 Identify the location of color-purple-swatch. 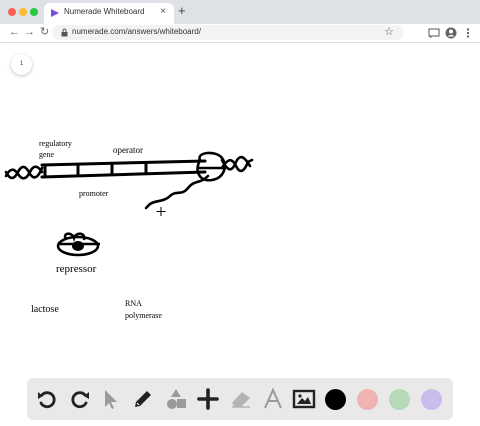
(431, 399).